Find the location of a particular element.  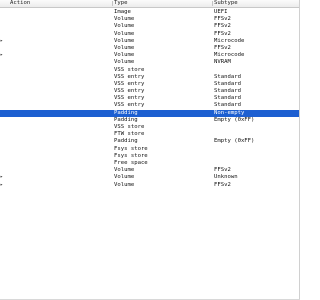

column-header-bar: Action Type Subtype is located at coordinates (150, 4).